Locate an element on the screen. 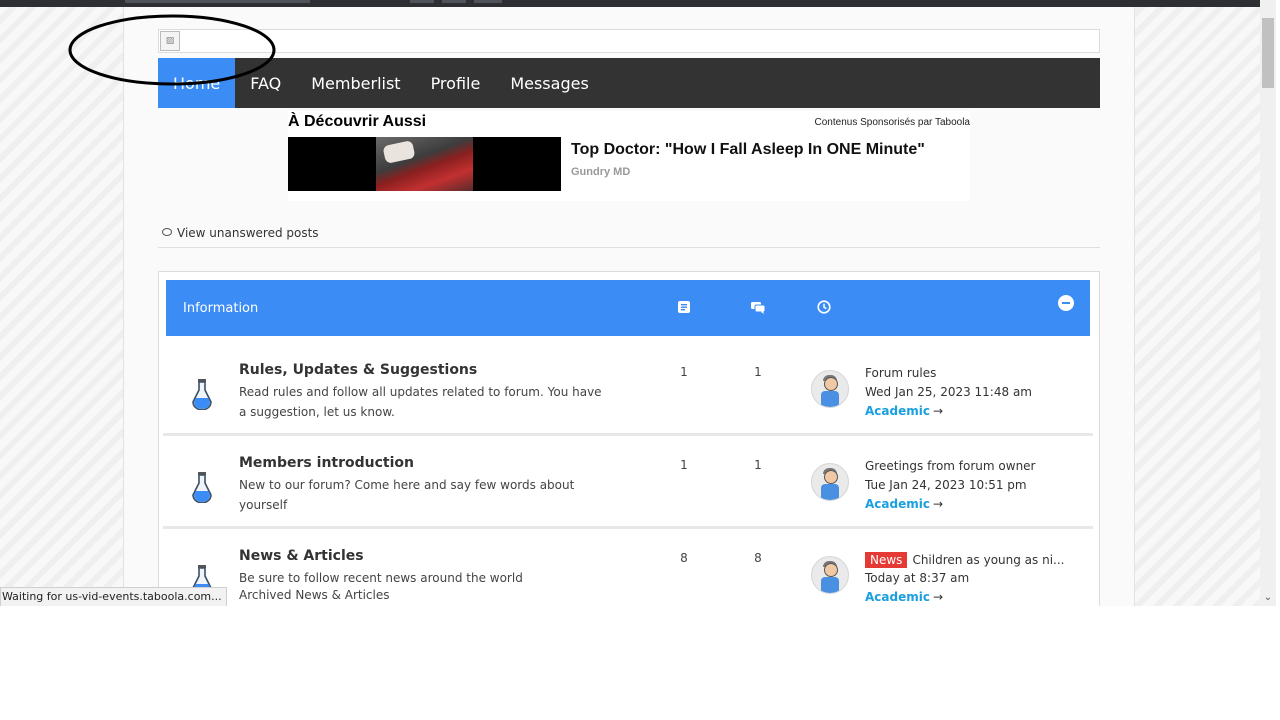 The width and height of the screenshot is (1280, 720). last-post-date: Today at 8:37 am is located at coordinates (917, 578).